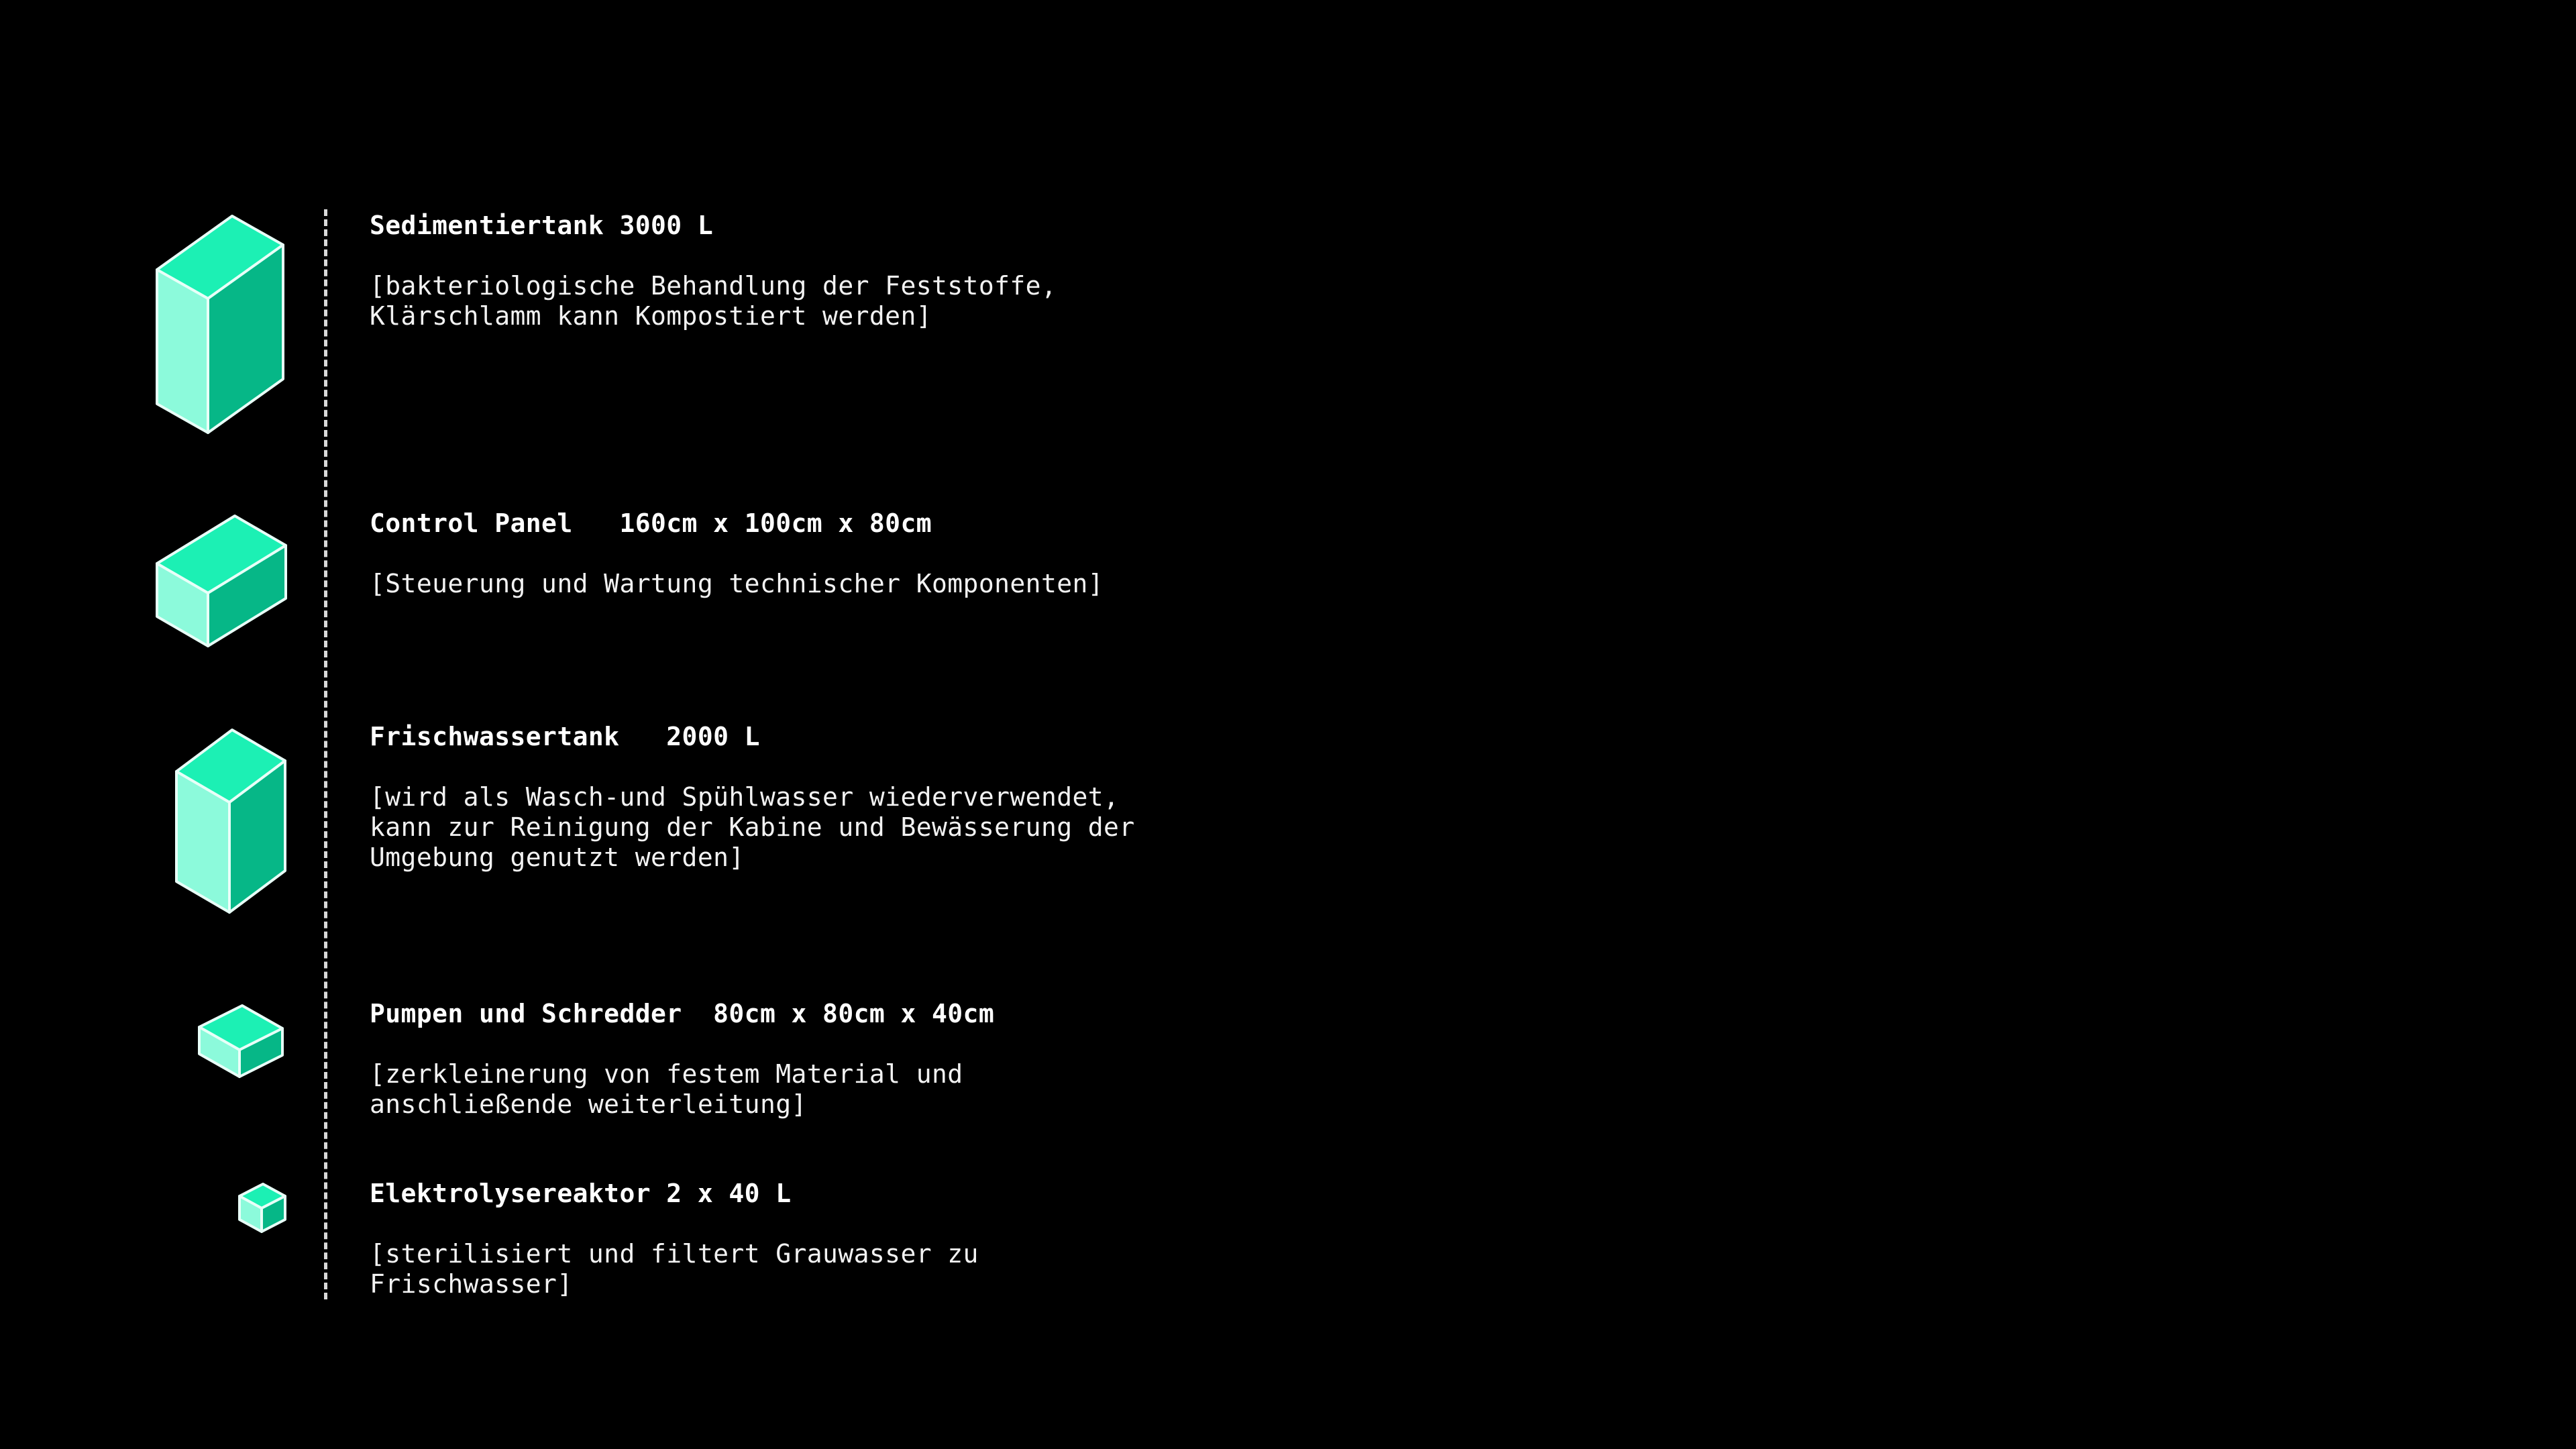  I want to click on freshwater-tank-icon, so click(230, 821).